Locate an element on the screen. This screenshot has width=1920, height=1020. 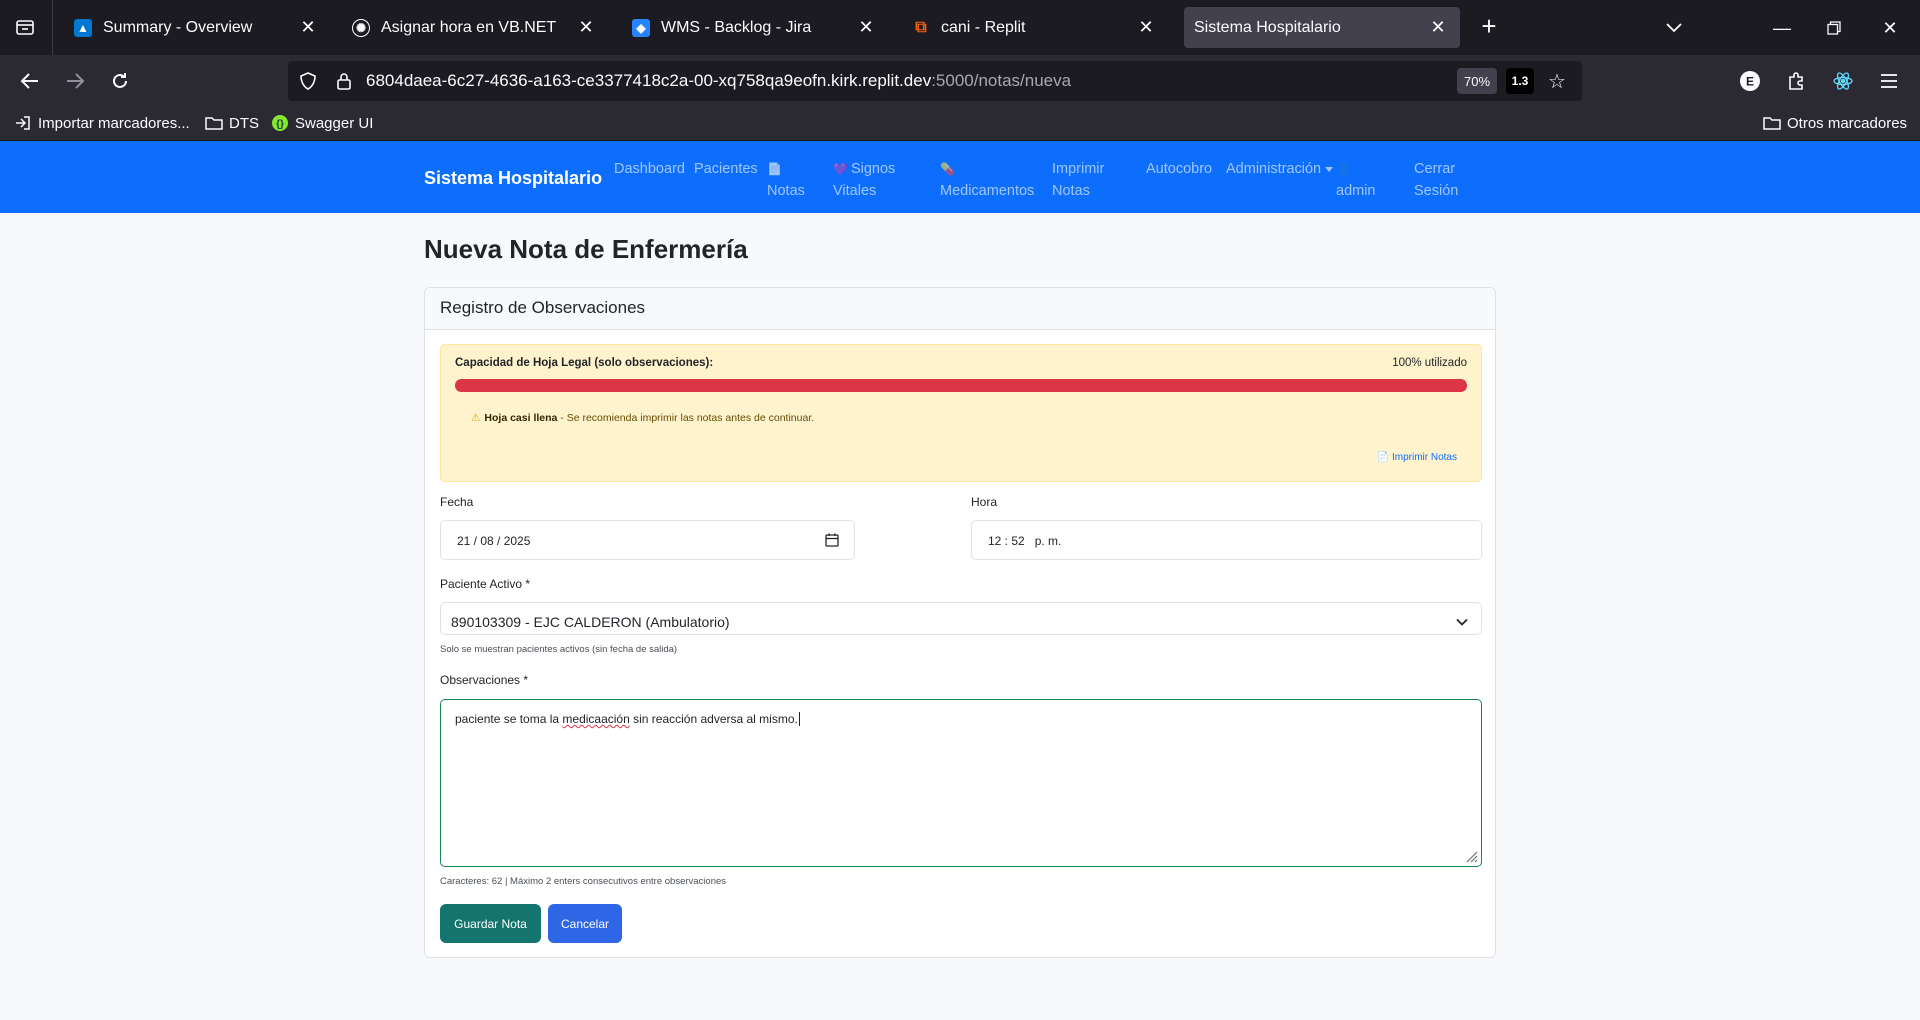
back-icon is located at coordinates (30, 81).